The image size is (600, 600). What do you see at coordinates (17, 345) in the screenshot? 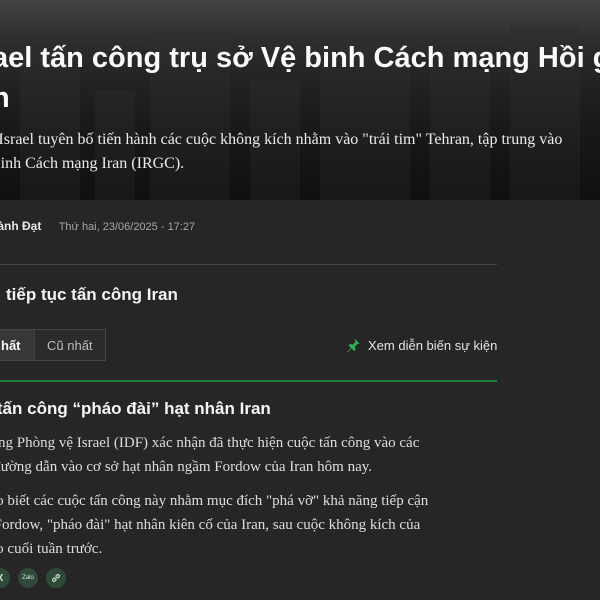
I see `tab-newest: hất` at bounding box center [17, 345].